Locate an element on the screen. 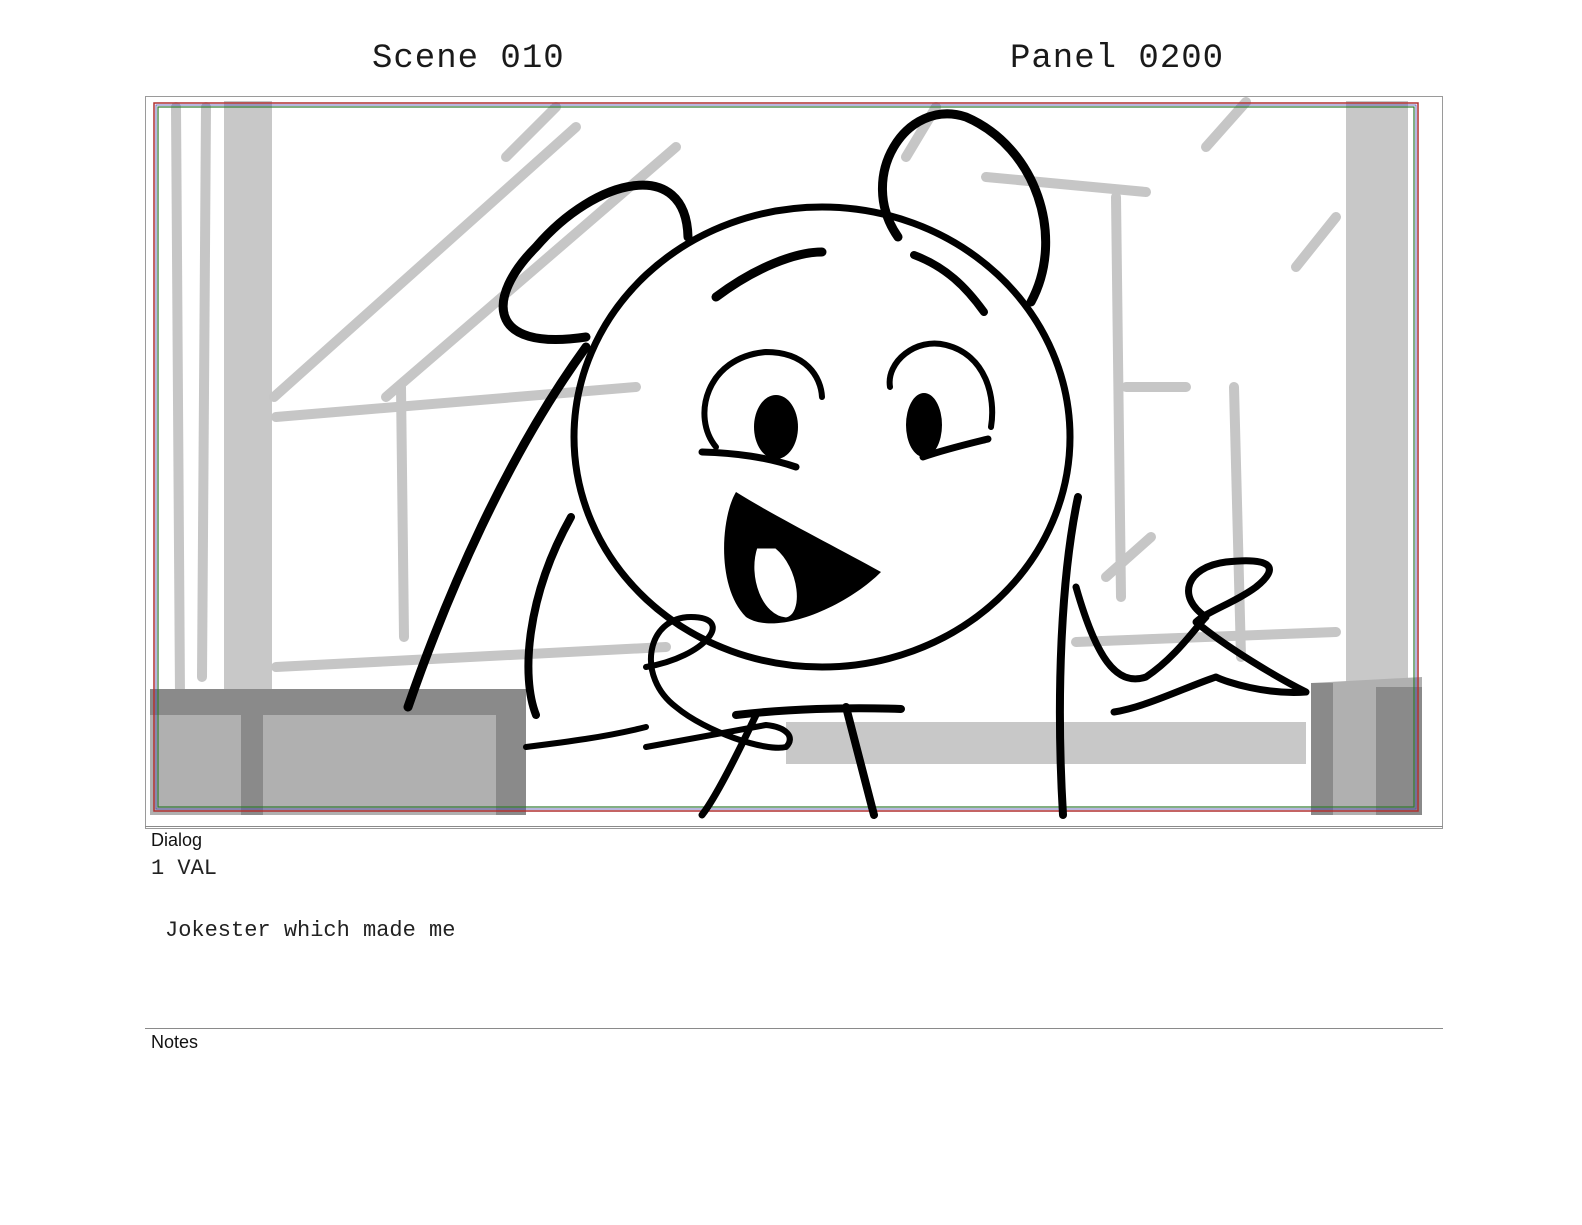  notes-label: Notes is located at coordinates (175, 1042).